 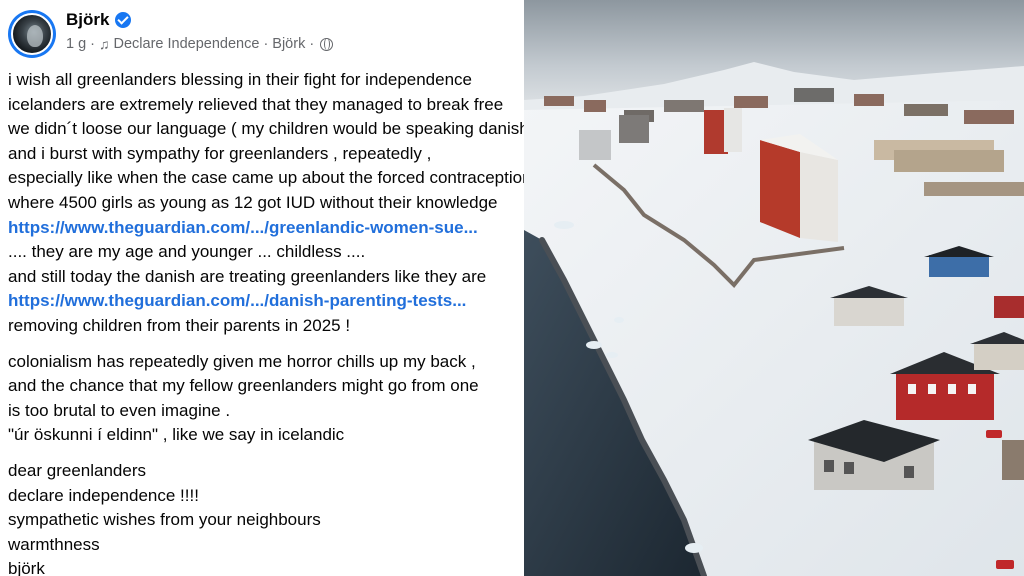 I want to click on post-line: is too brutal to even imagine ., so click(x=119, y=410).